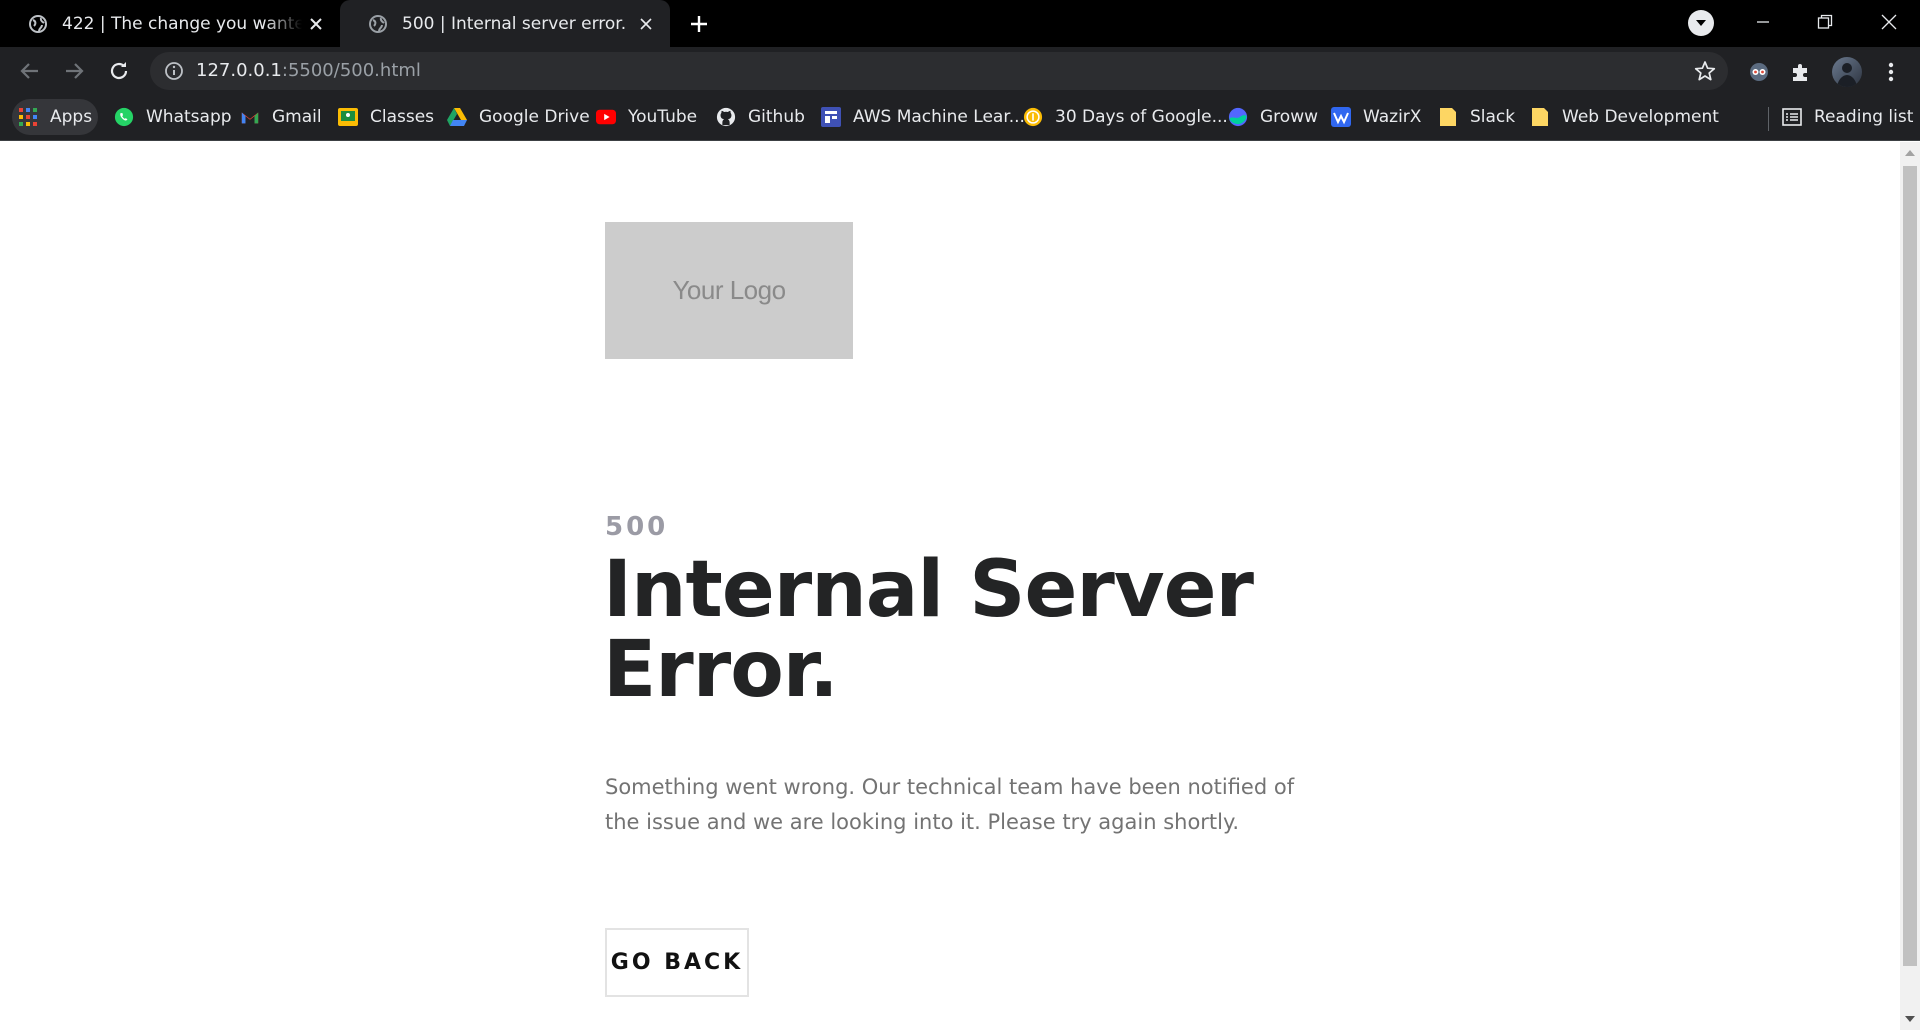  I want to click on bookmark-wazirx: WazirX, so click(1376, 117).